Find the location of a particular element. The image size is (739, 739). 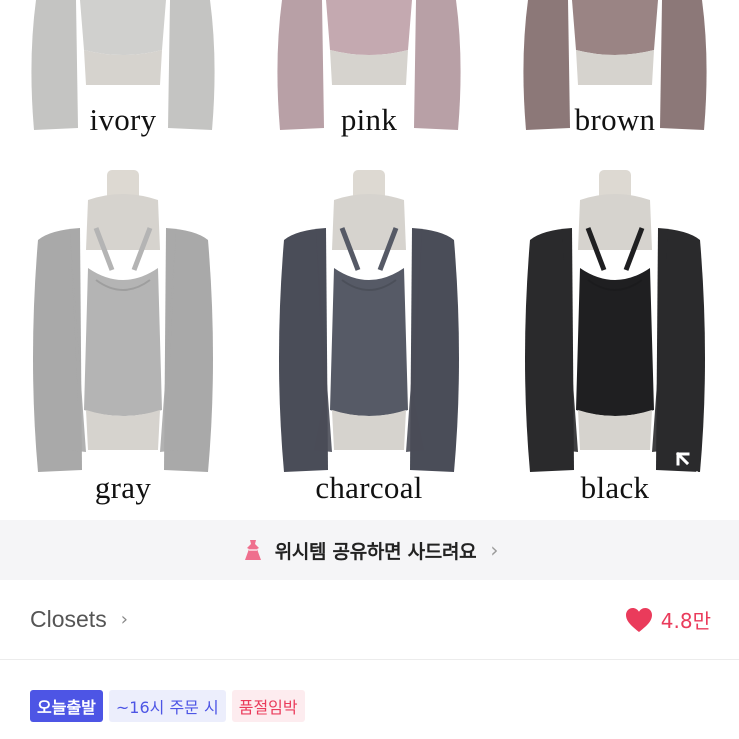

color-label-ivory: ivory is located at coordinates (123, 119).